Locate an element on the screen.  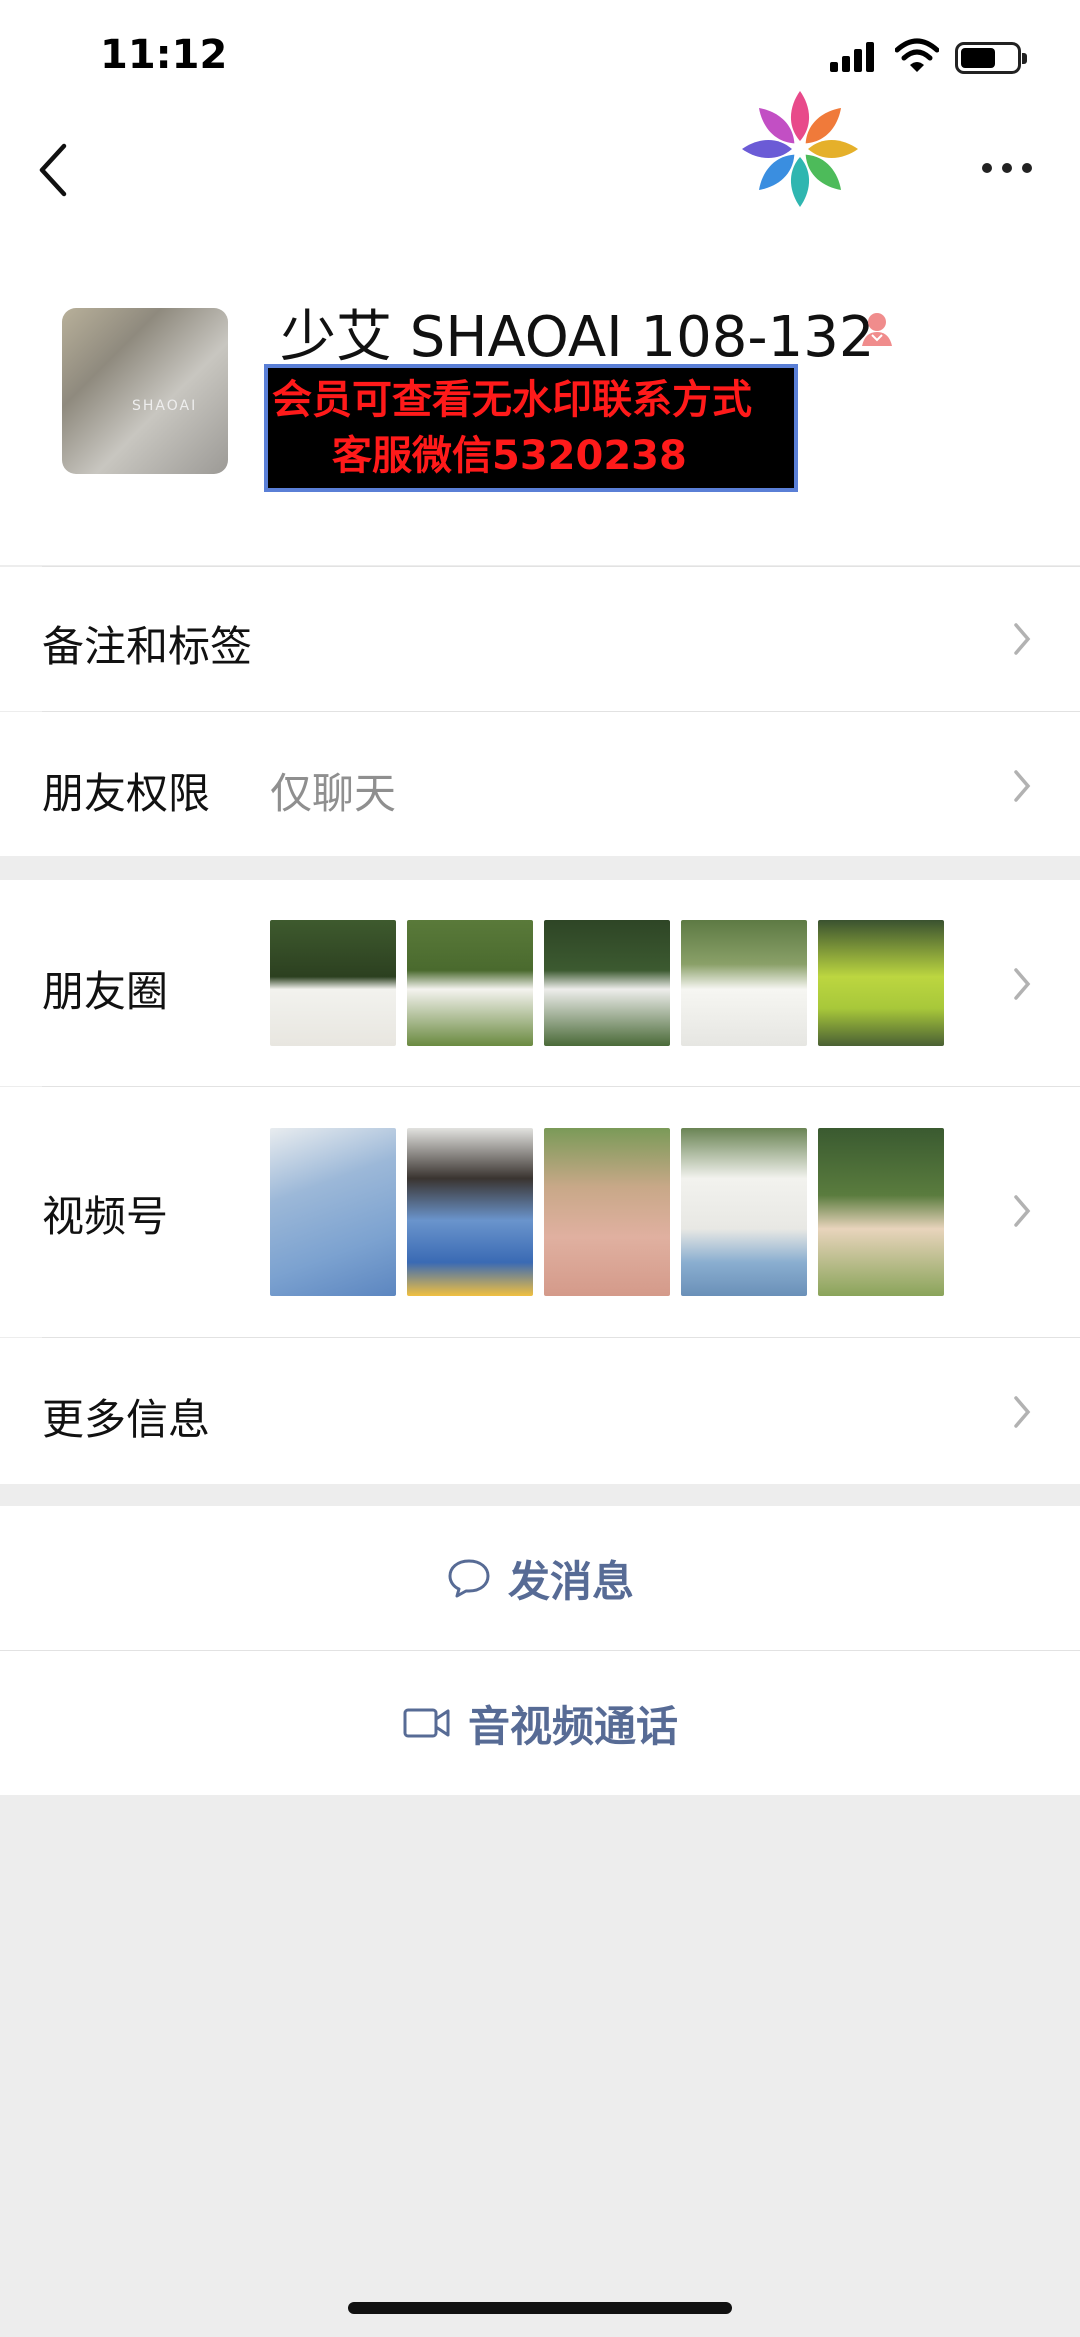
row-friend-permissions: 朋友权限 仅聊天 is located at coordinates (540, 784).